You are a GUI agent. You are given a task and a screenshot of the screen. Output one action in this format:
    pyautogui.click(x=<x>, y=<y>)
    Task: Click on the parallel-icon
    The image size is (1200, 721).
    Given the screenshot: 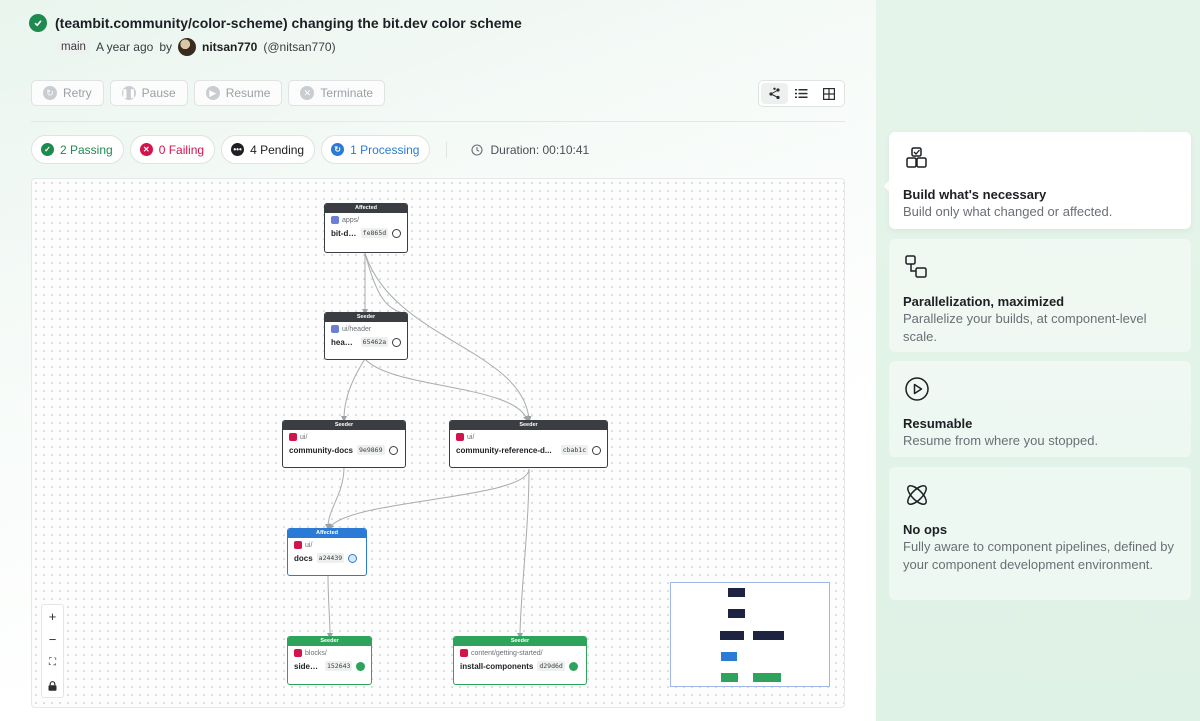 What is the action you would take?
    pyautogui.click(x=916, y=266)
    